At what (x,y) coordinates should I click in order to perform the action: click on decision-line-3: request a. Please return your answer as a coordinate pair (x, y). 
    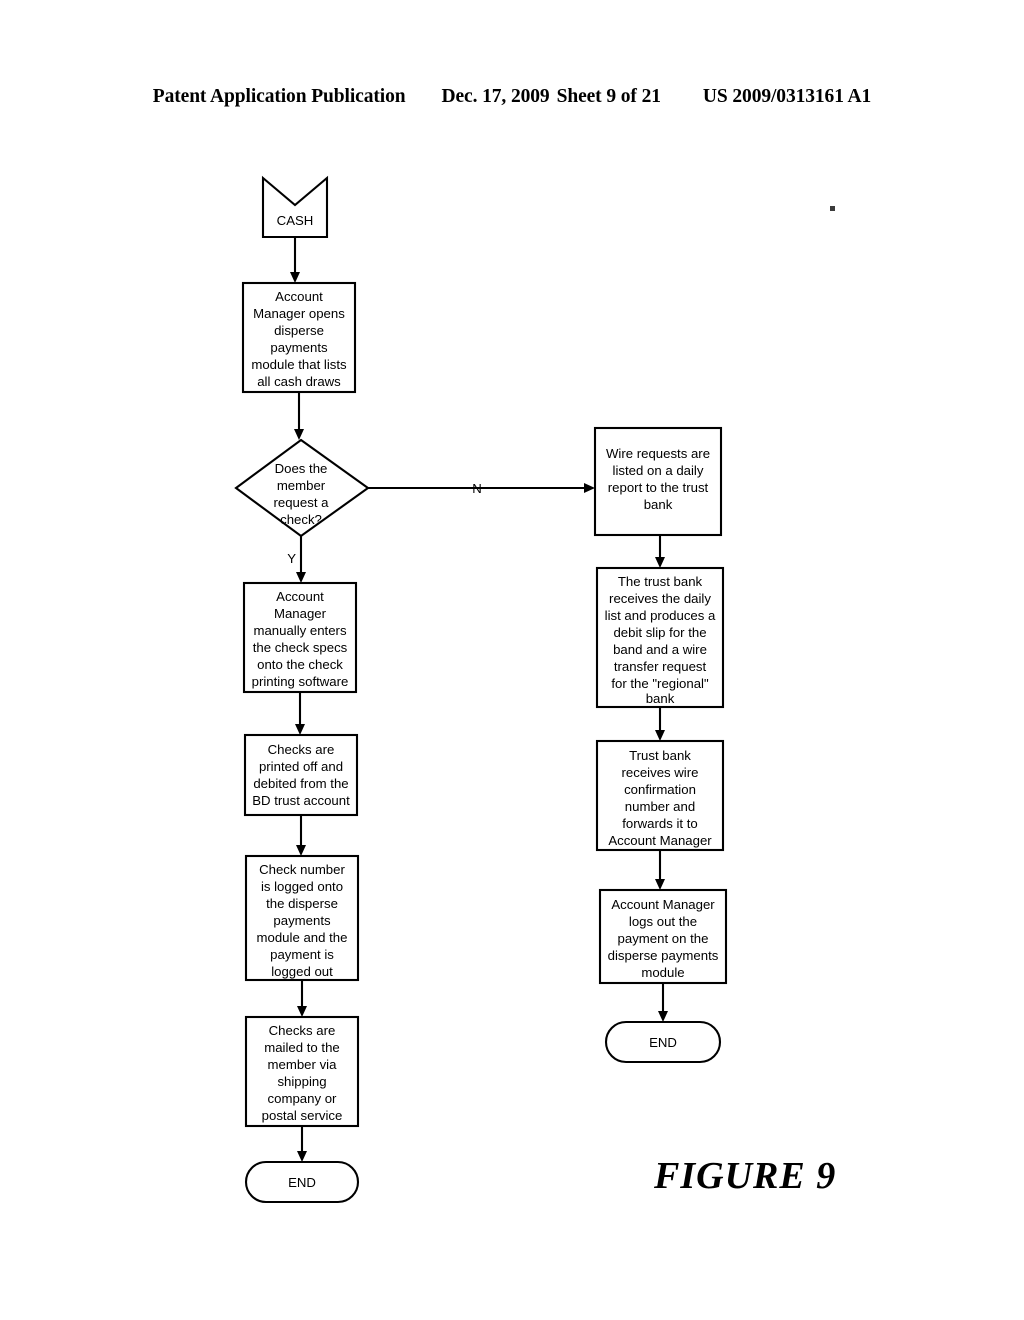
    Looking at the image, I should click on (302, 502).